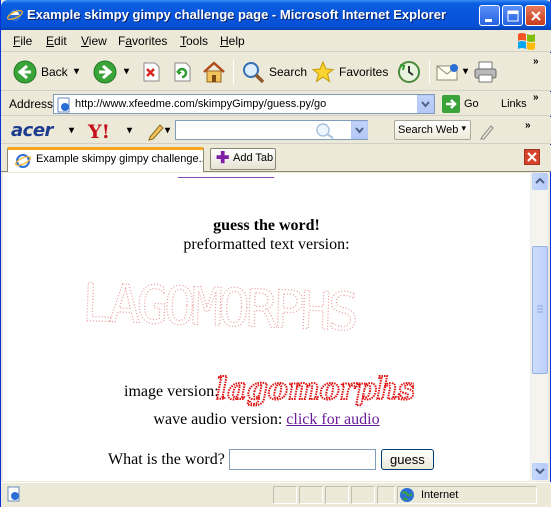 The image size is (551, 507). I want to click on acer-logo: acer, so click(32, 130).